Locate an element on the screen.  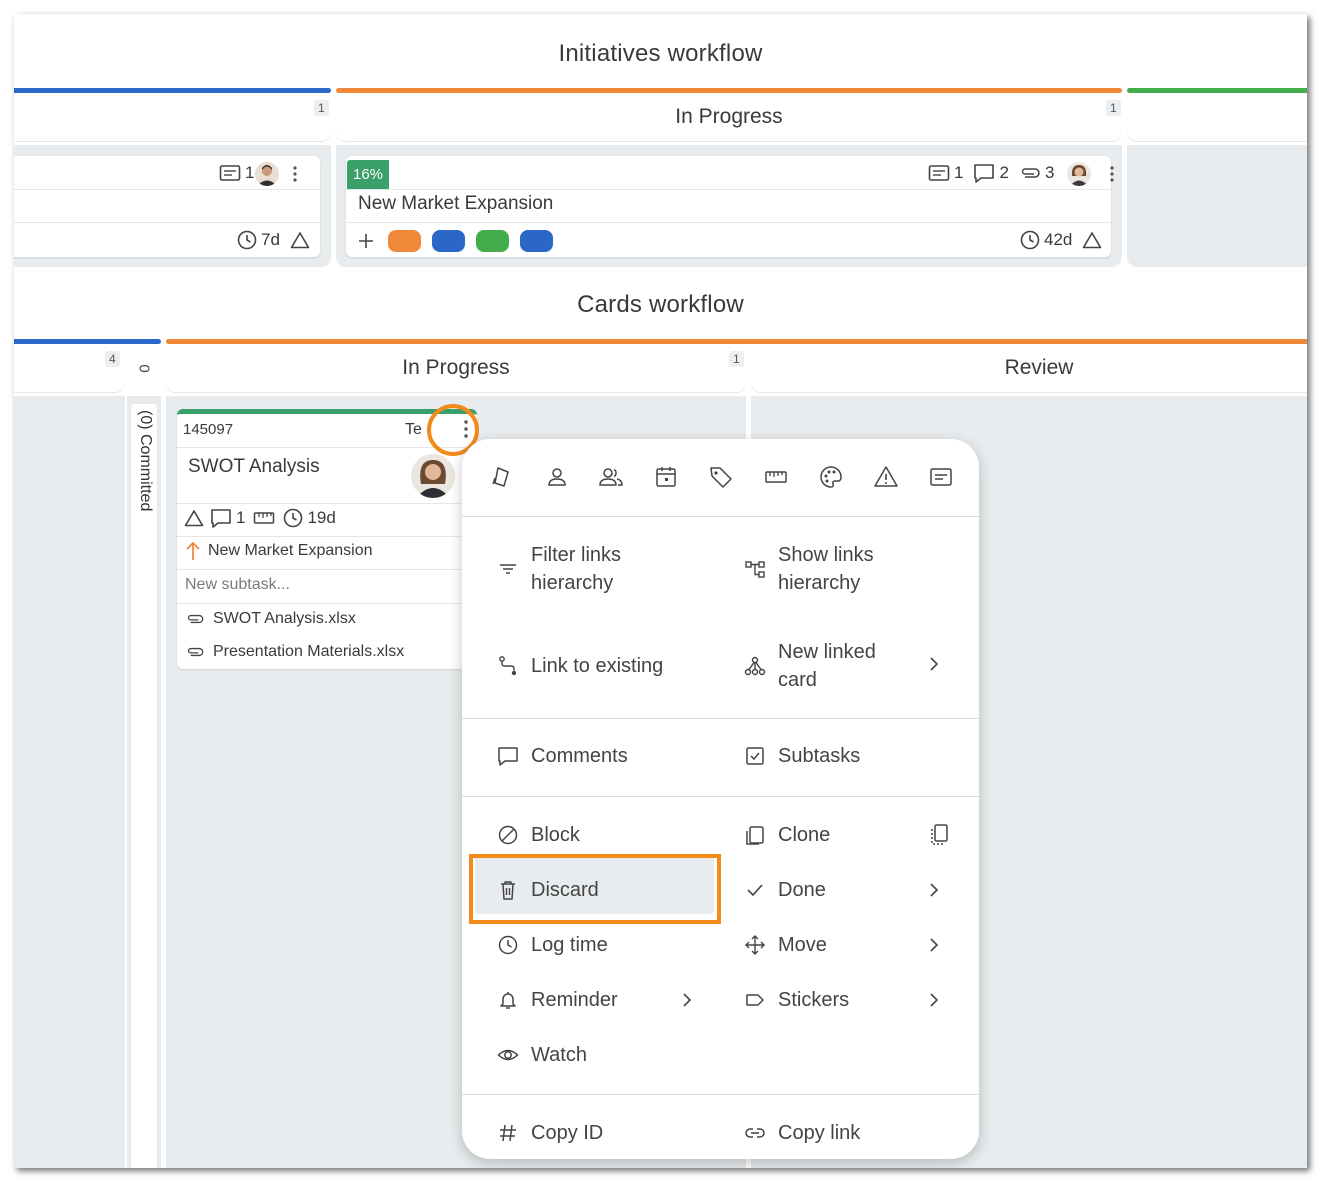
initiative-card: 16% 1 2 3 New Market Expansion 42d is located at coordinates (730, 206).